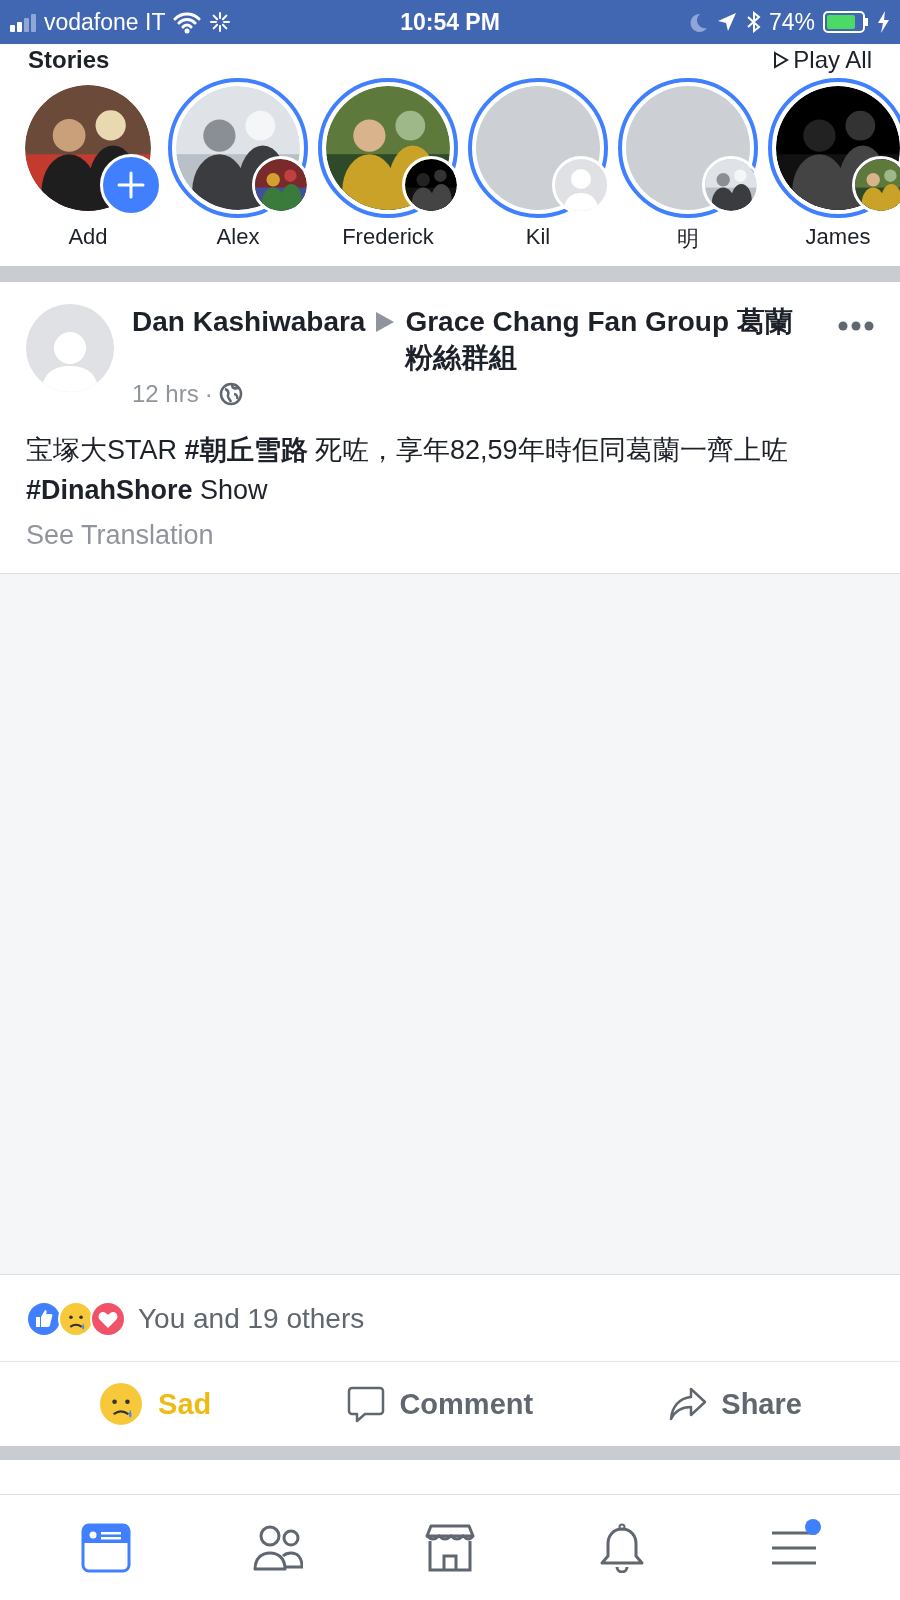 The width and height of the screenshot is (900, 1600). I want to click on story-name: James, so click(838, 237).